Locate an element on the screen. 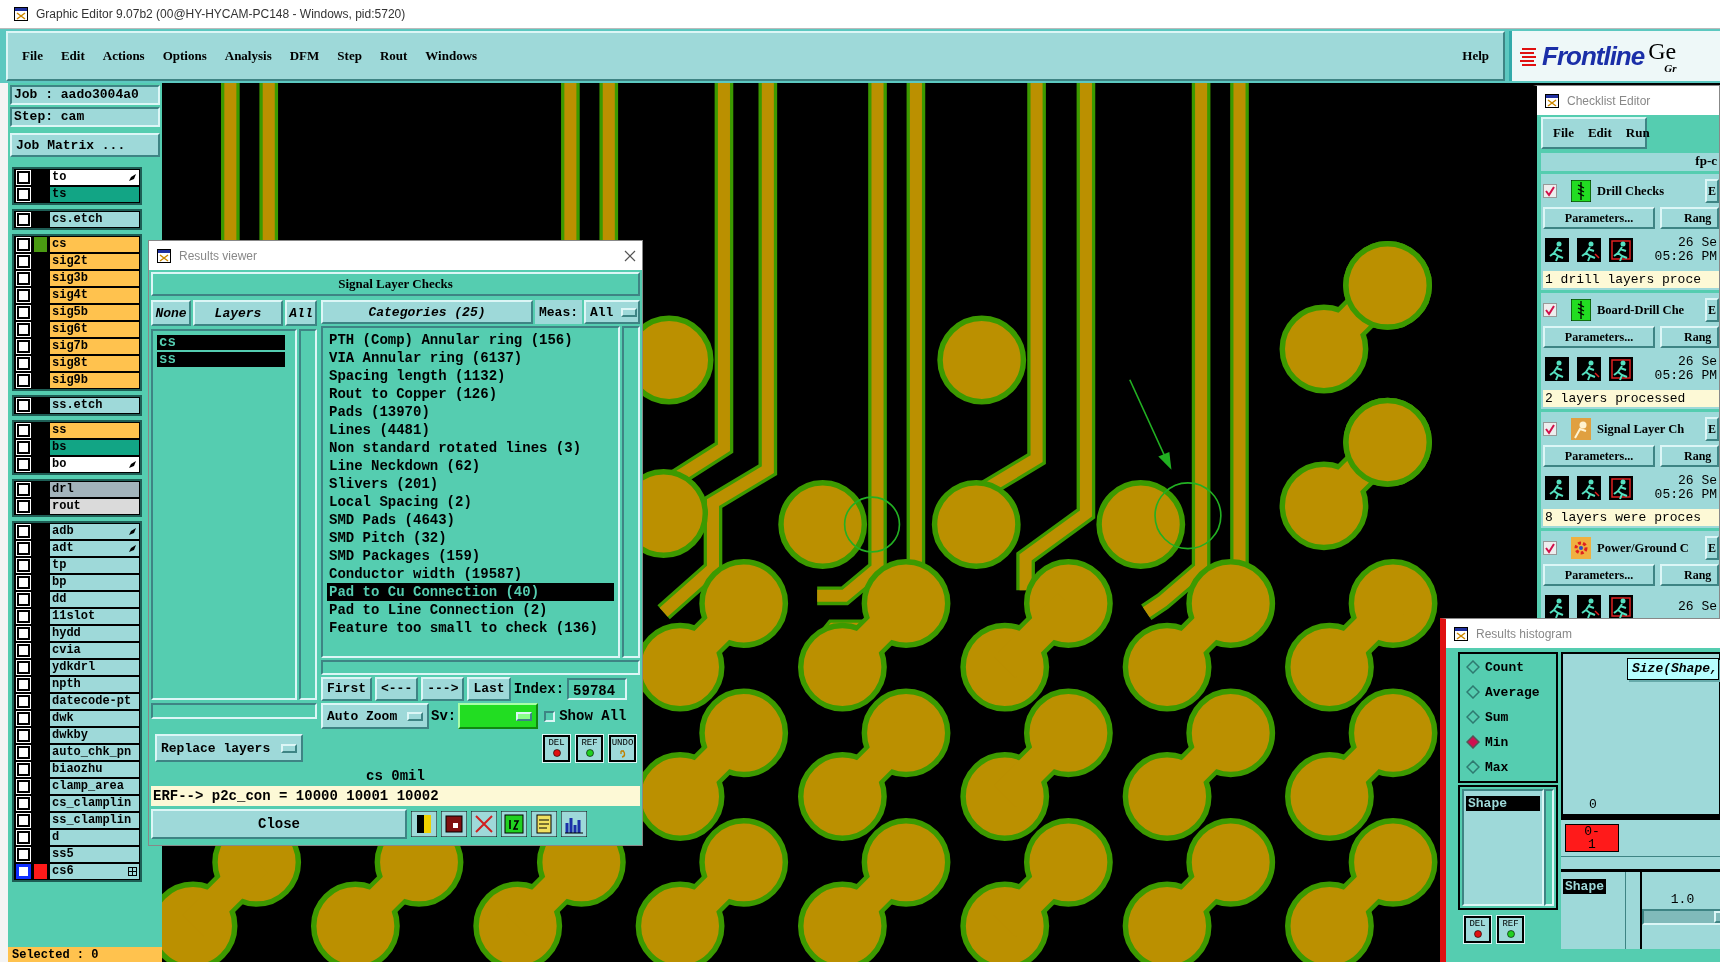 This screenshot has width=1720, height=962. category-item: Rout to Copper (126) is located at coordinates (470, 394).